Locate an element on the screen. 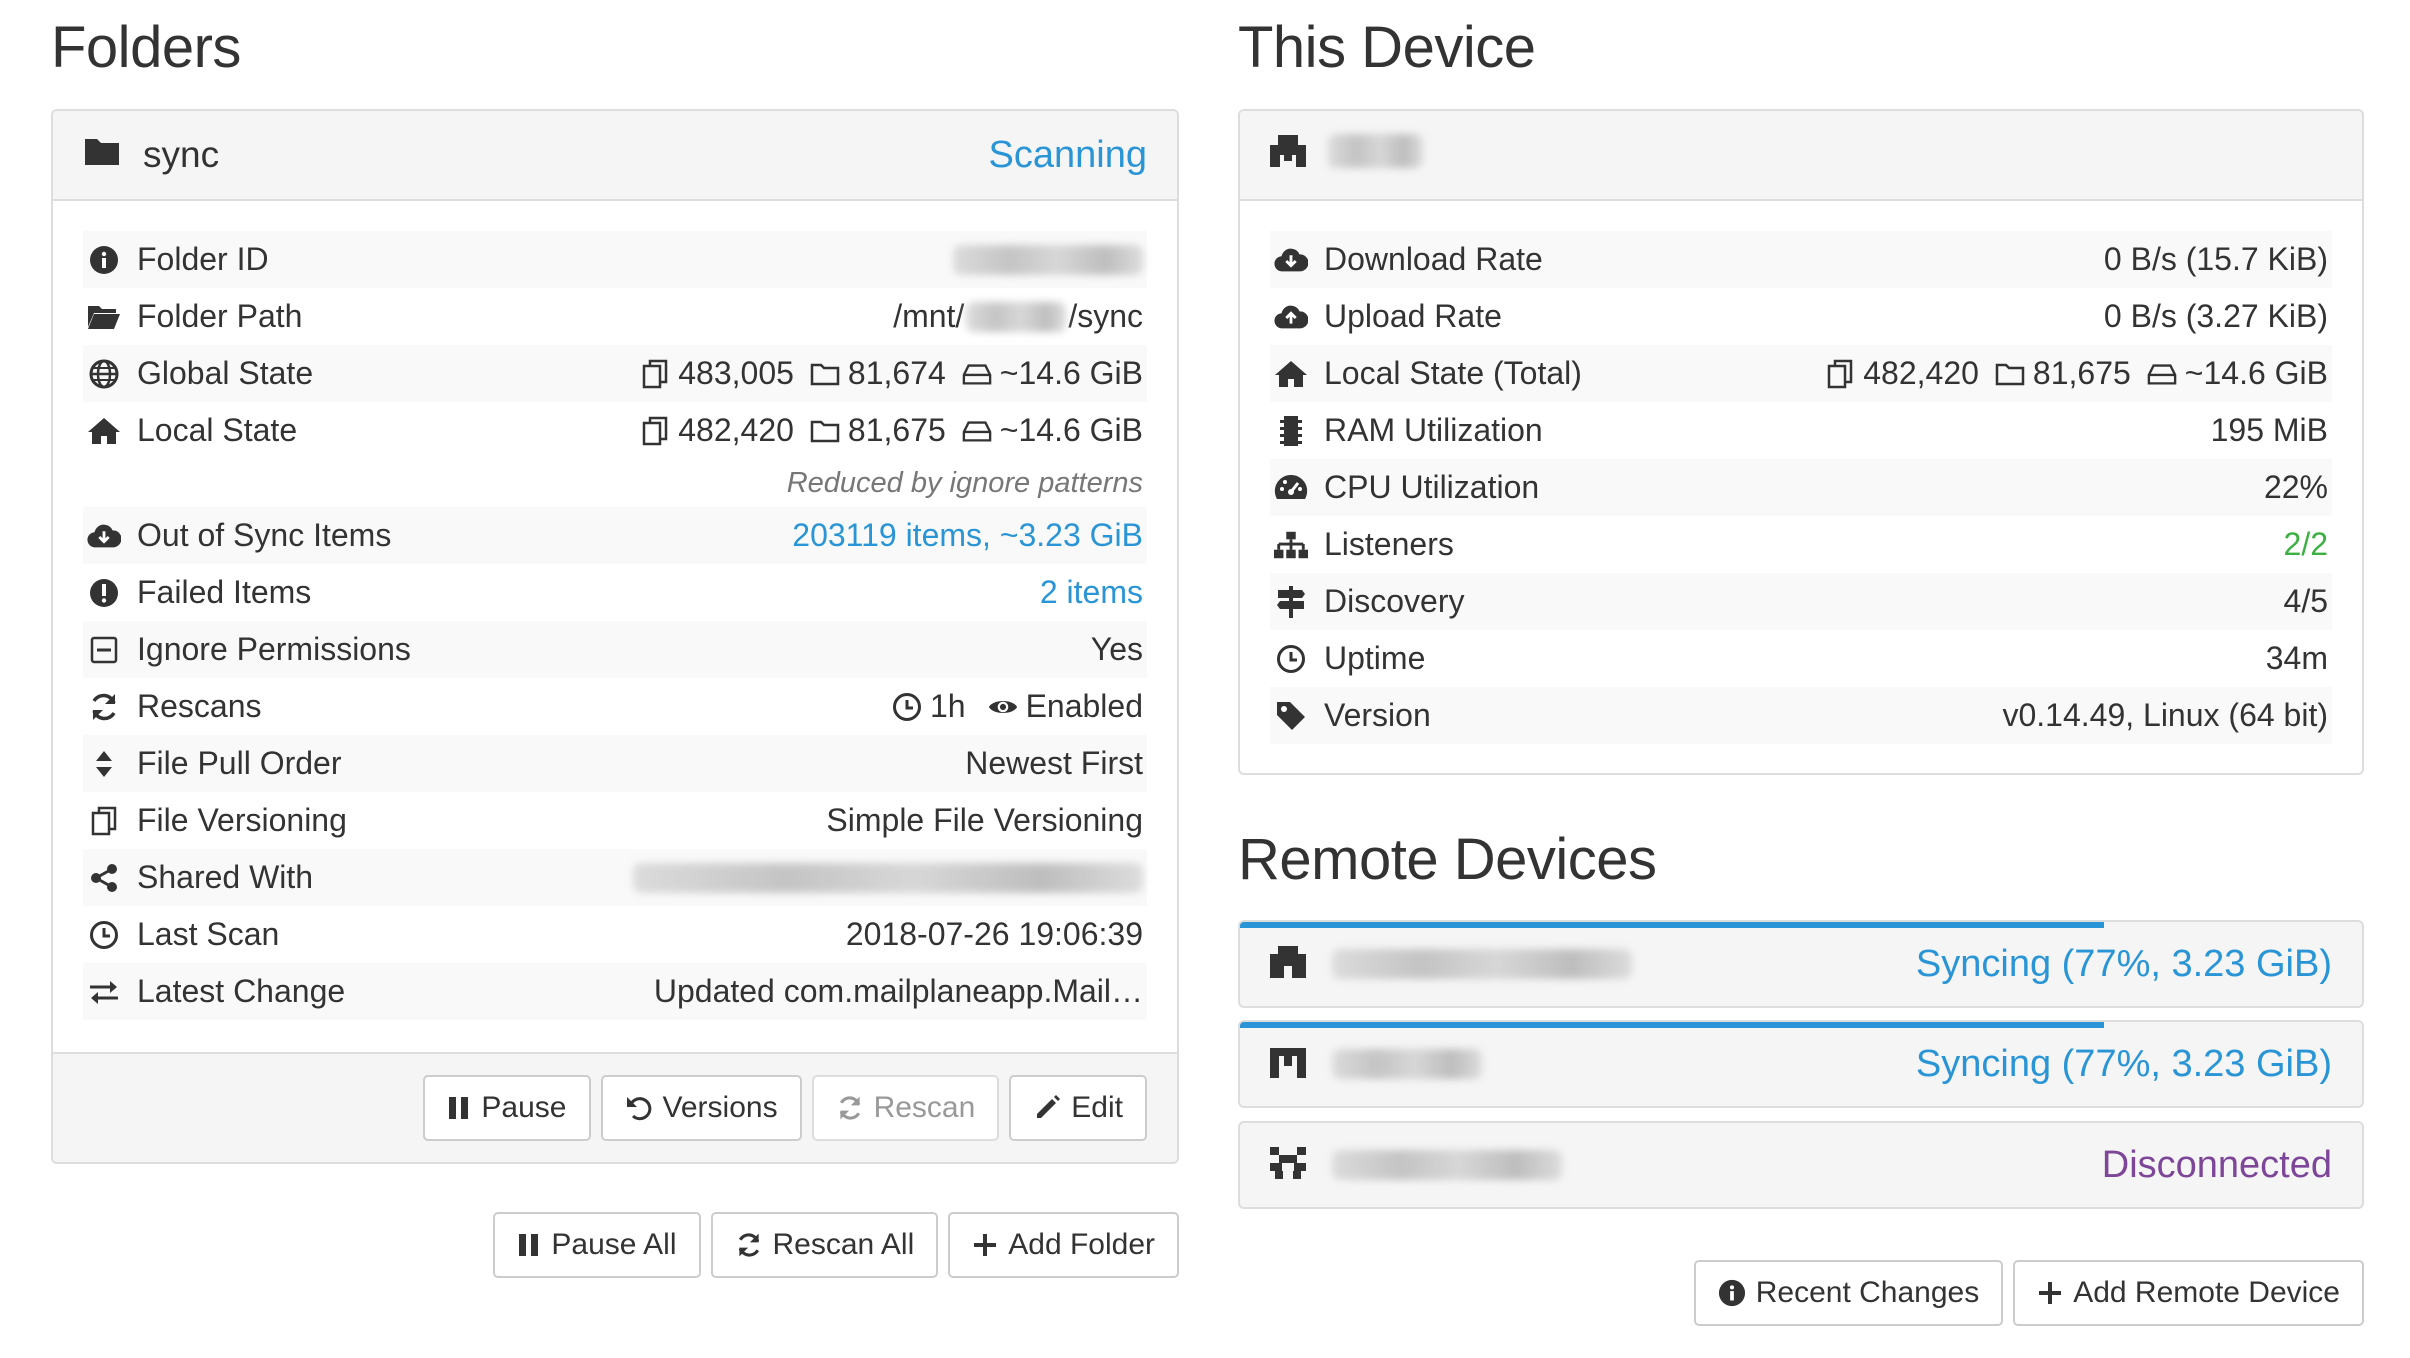  this-device-heading is located at coordinates (1801, 156).